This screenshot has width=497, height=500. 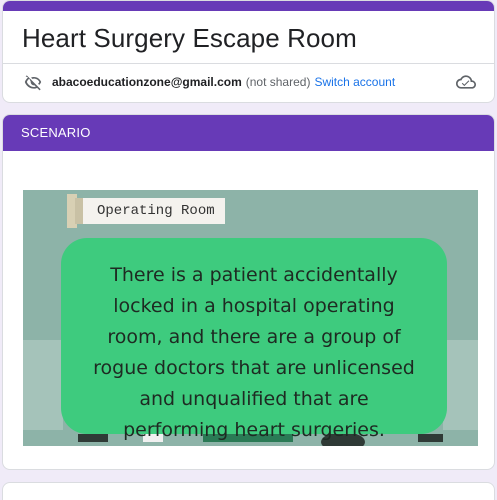 What do you see at coordinates (278, 82) in the screenshot?
I see `not-shared-label: (not shared)` at bounding box center [278, 82].